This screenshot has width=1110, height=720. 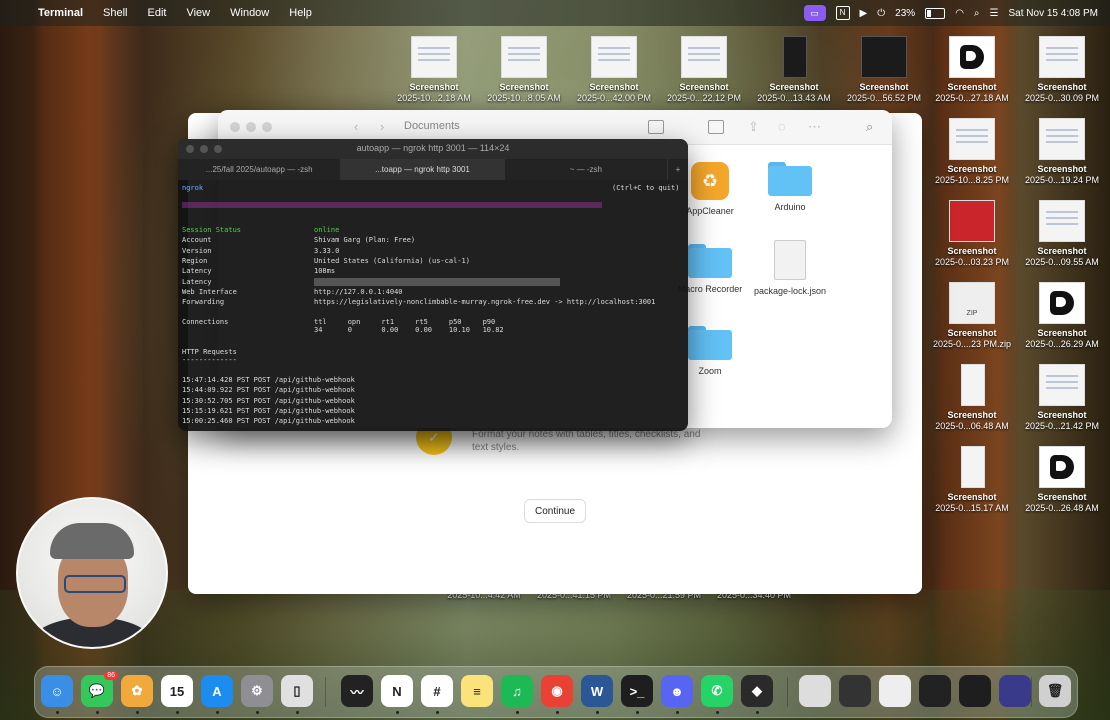 What do you see at coordinates (884, 70) in the screenshot?
I see `desktop-icon-screenshot: Screenshot 2025-0...56.52 PM` at bounding box center [884, 70].